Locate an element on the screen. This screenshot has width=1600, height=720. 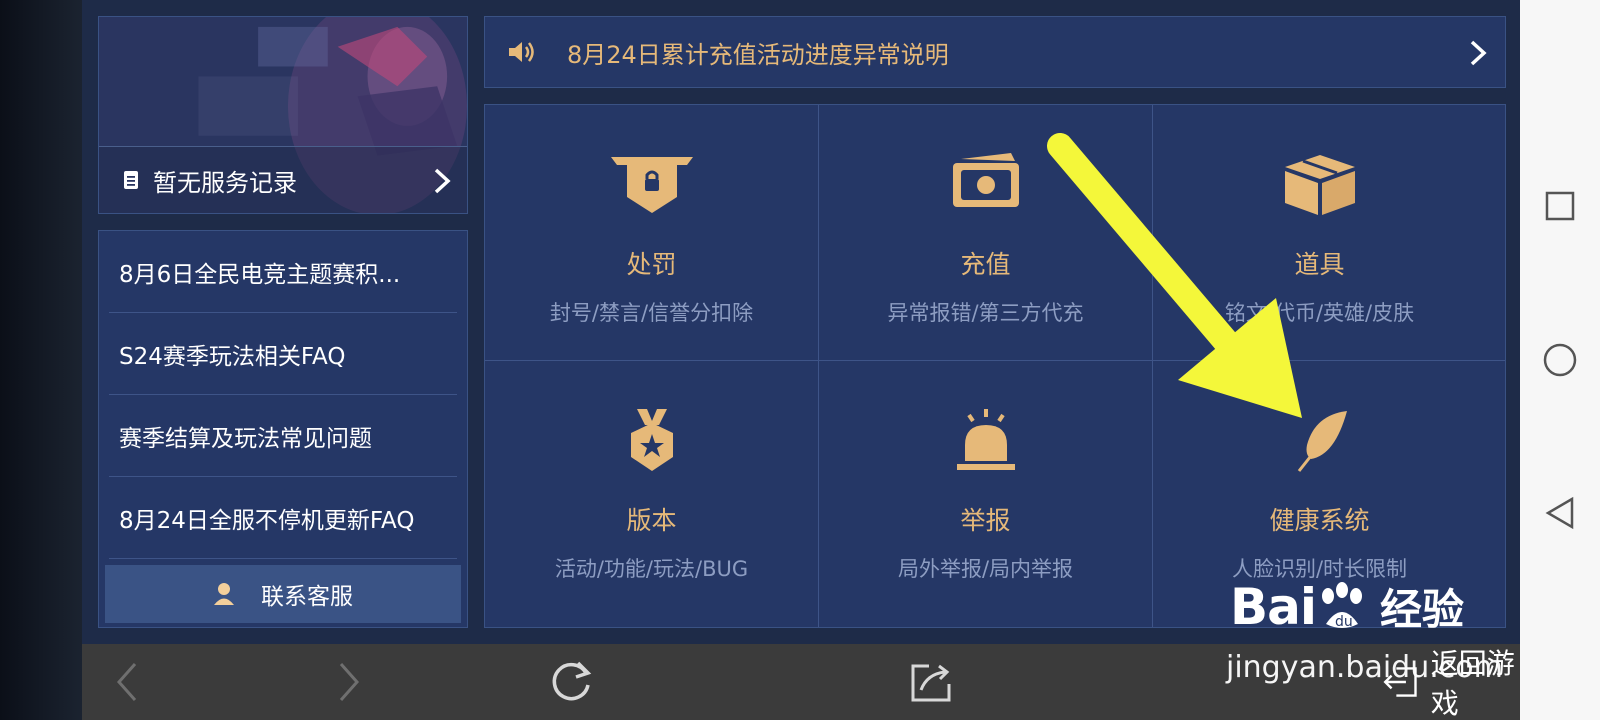
service-record-label: 暂无服务记录 is located at coordinates (225, 182).